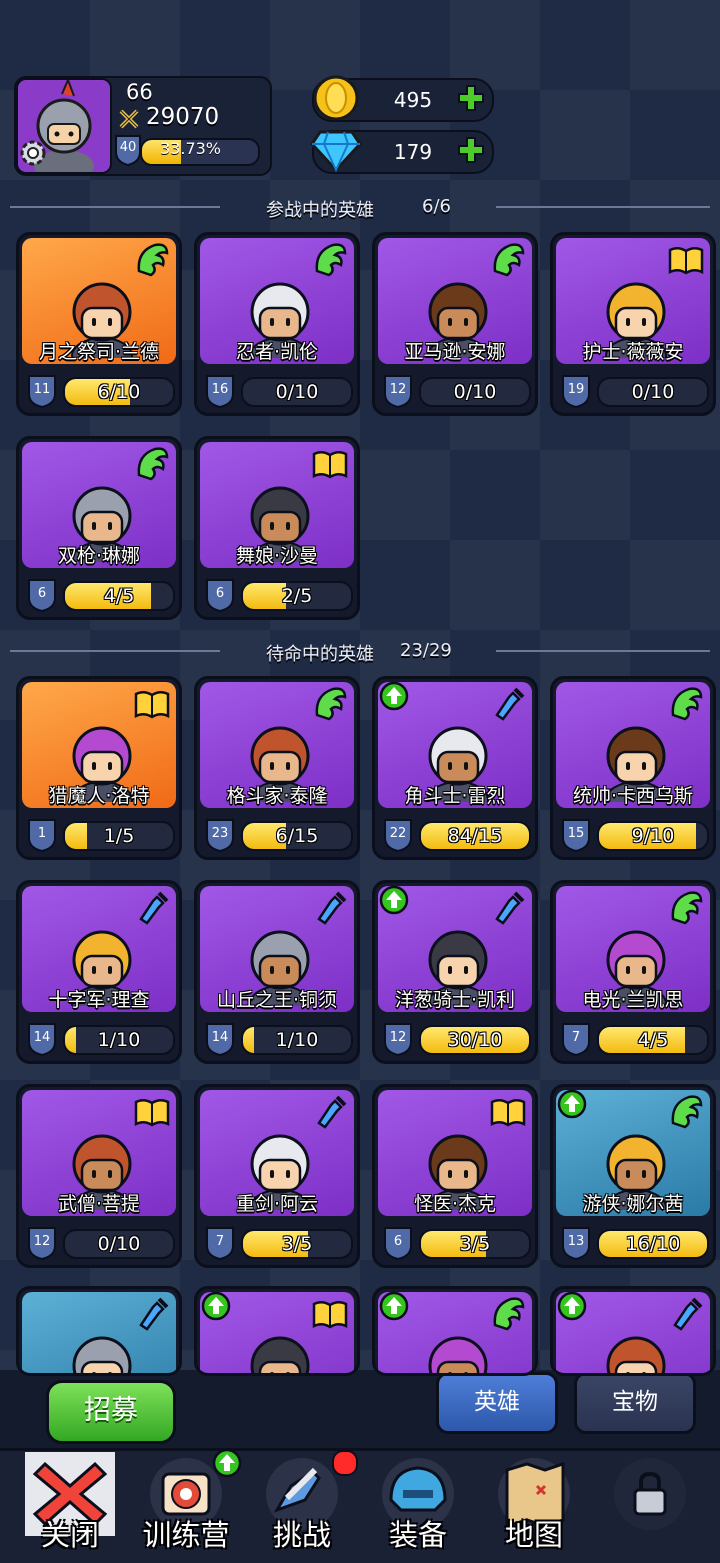 This screenshot has height=1563, width=720. What do you see at coordinates (99, 1176) in the screenshot?
I see `hero-card: 武僧·菩提 12 0/10` at bounding box center [99, 1176].